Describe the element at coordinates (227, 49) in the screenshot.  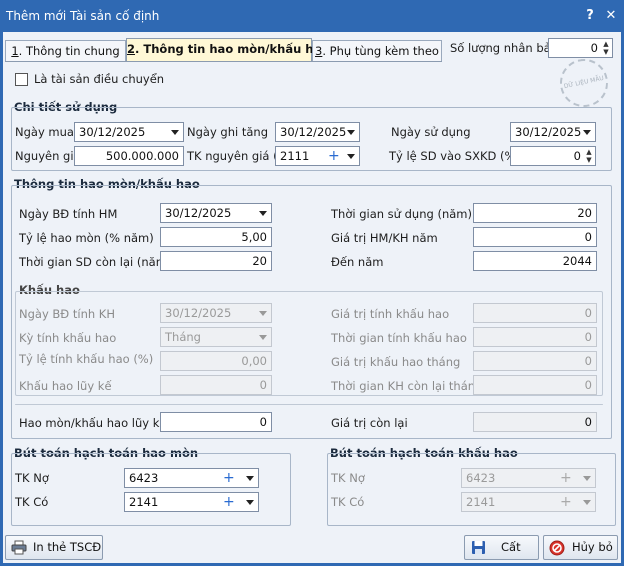
I see `tab-depreciation: 2. Thông tin hao mòn/khấu hao` at that location.